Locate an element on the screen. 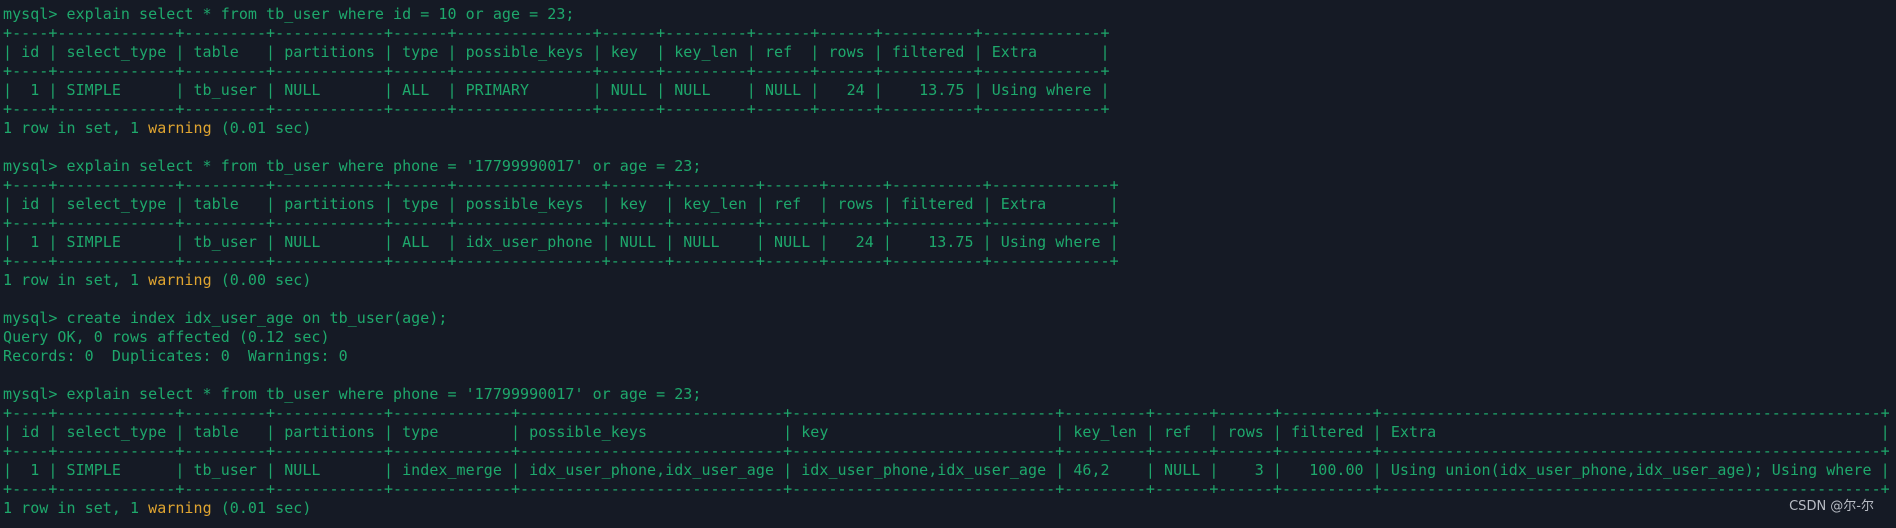  output-line: Query OK, 0 rows affected (0.12 sec) is located at coordinates (166, 337).